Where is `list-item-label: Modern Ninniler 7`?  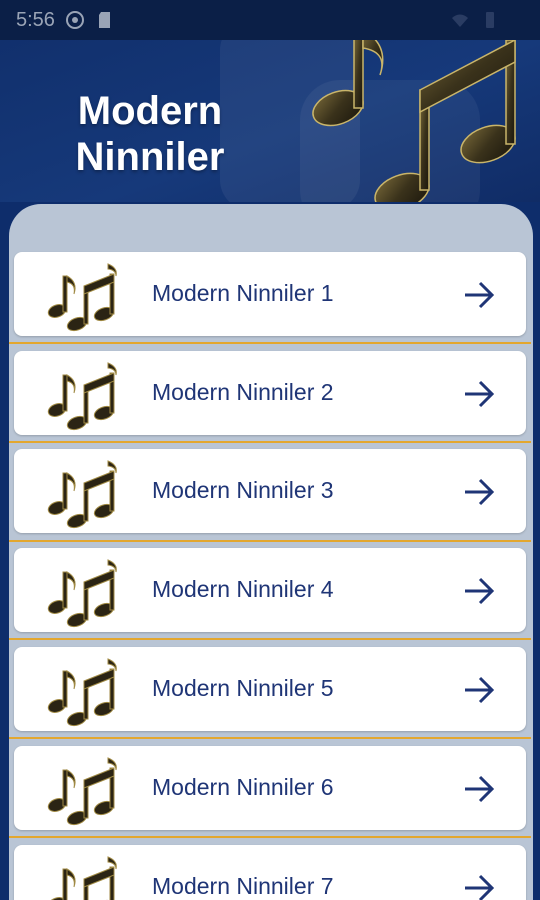 list-item-label: Modern Ninniler 7 is located at coordinates (243, 886).